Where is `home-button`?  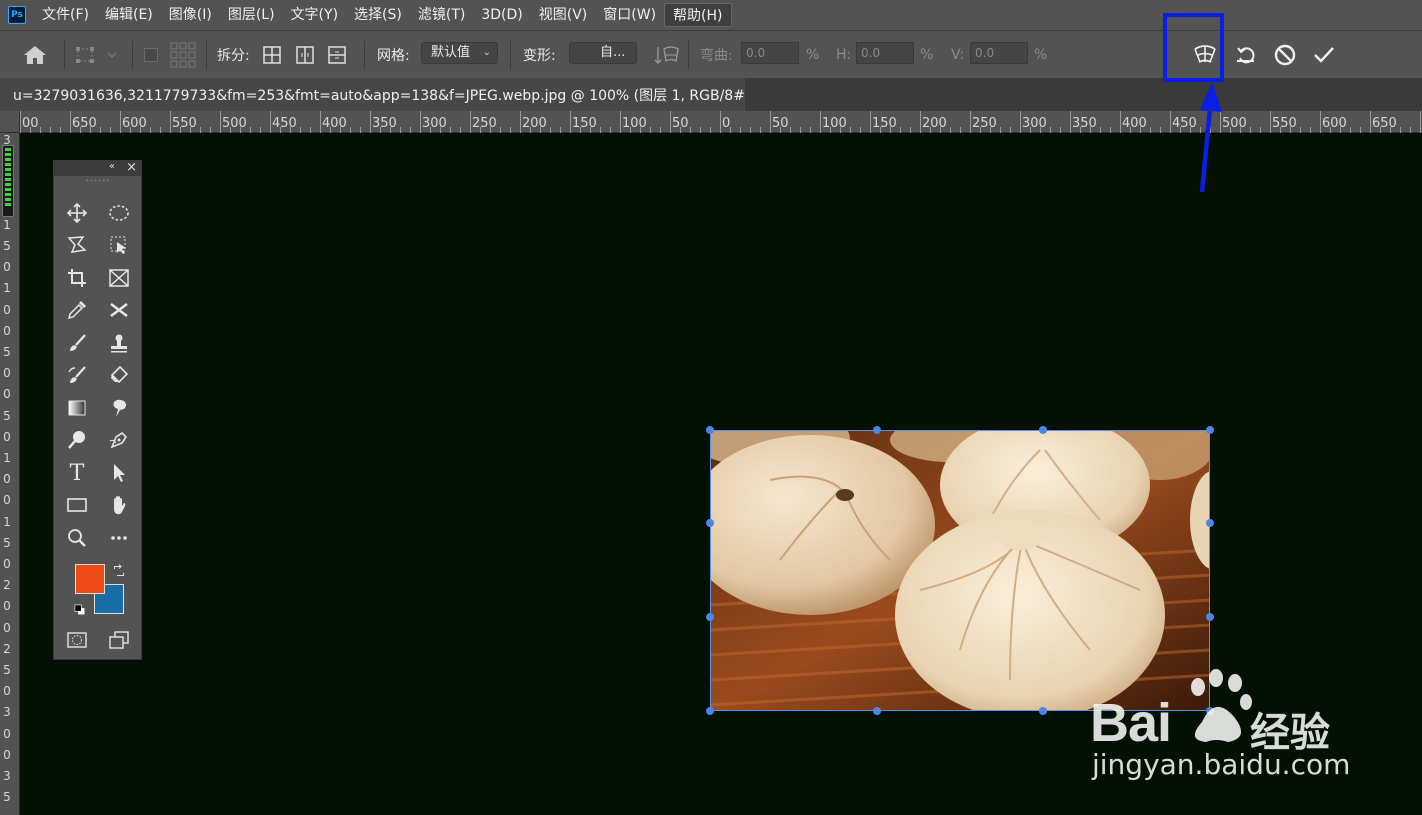
home-button is located at coordinates (35, 55).